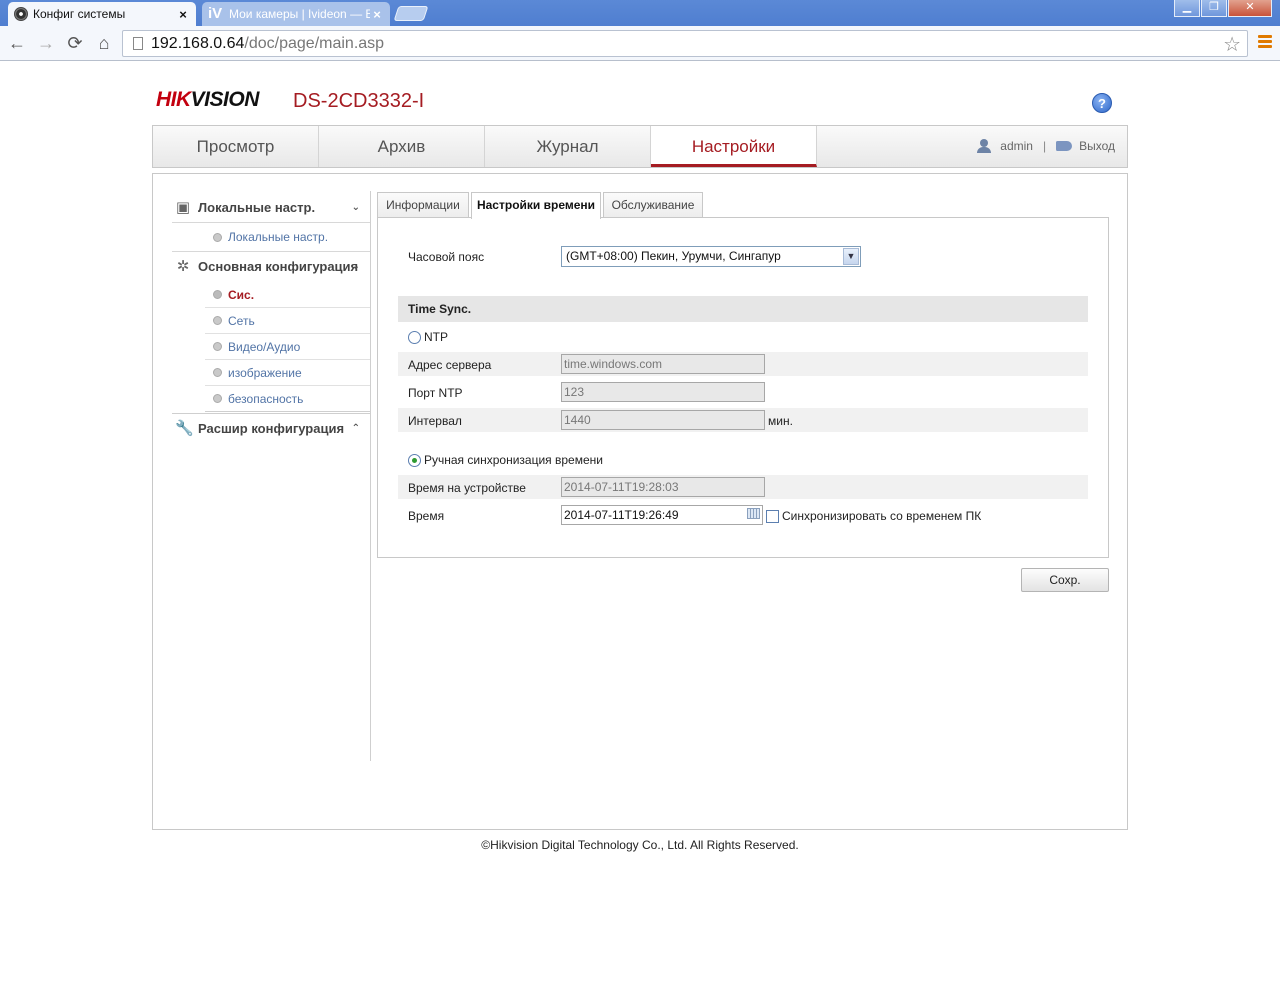 The image size is (1280, 988). What do you see at coordinates (1102, 103) in the screenshot?
I see `help-icon: ?` at bounding box center [1102, 103].